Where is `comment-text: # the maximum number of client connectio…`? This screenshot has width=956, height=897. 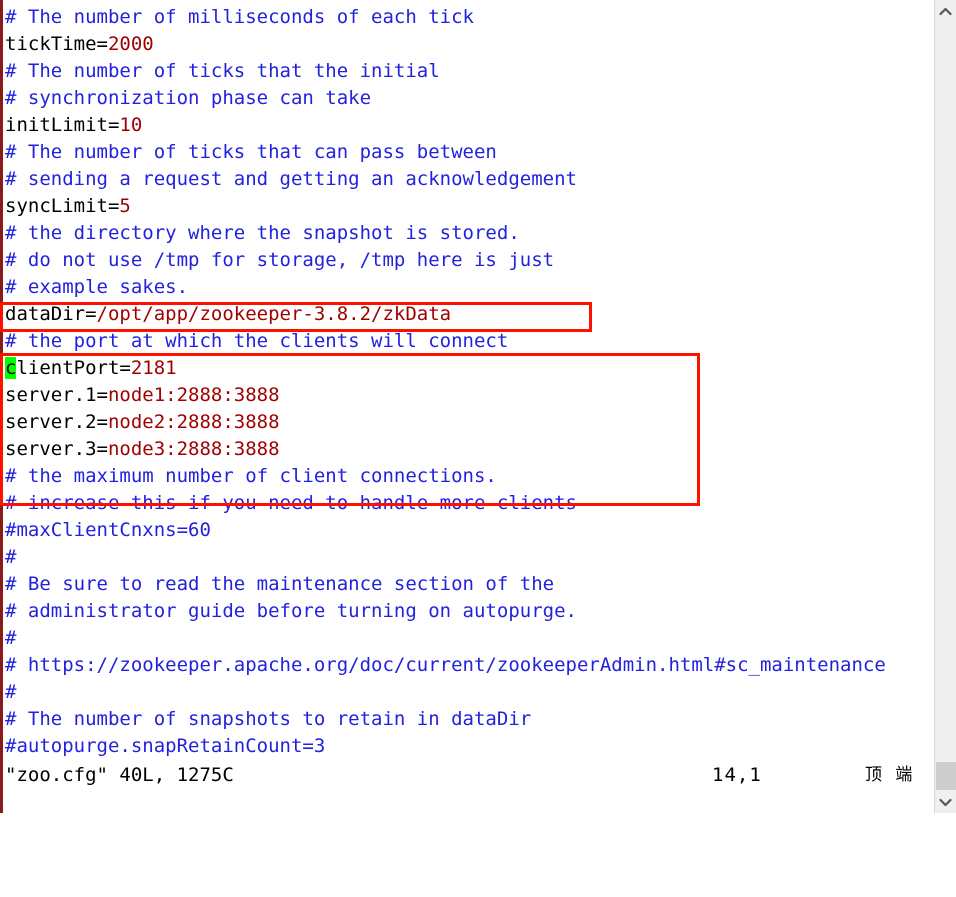 comment-text: # the maximum number of client connectio… is located at coordinates (251, 476).